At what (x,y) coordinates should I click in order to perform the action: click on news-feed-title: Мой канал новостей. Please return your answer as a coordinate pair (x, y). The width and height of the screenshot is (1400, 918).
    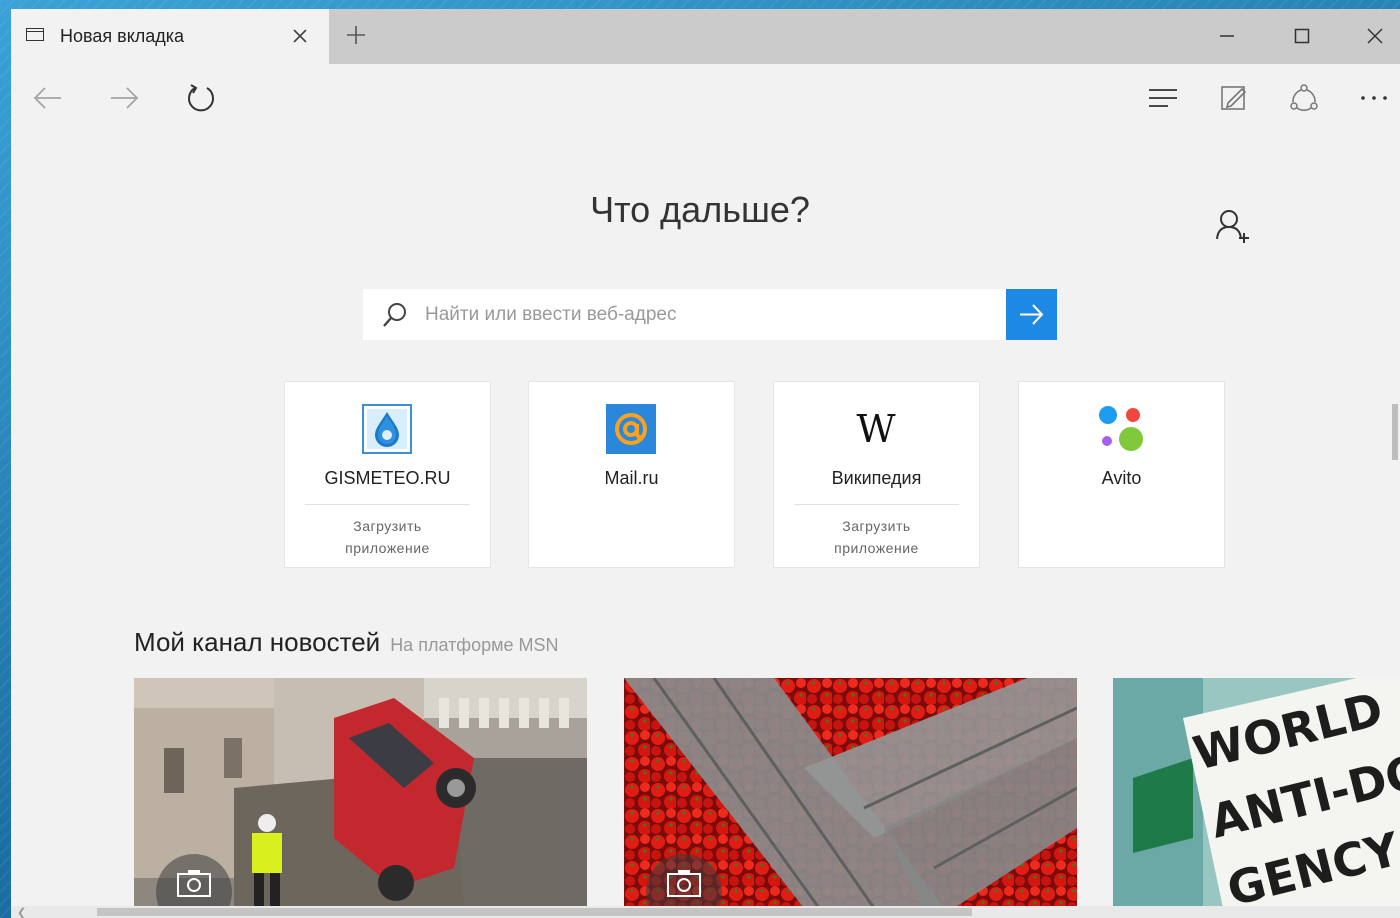
    Looking at the image, I should click on (257, 642).